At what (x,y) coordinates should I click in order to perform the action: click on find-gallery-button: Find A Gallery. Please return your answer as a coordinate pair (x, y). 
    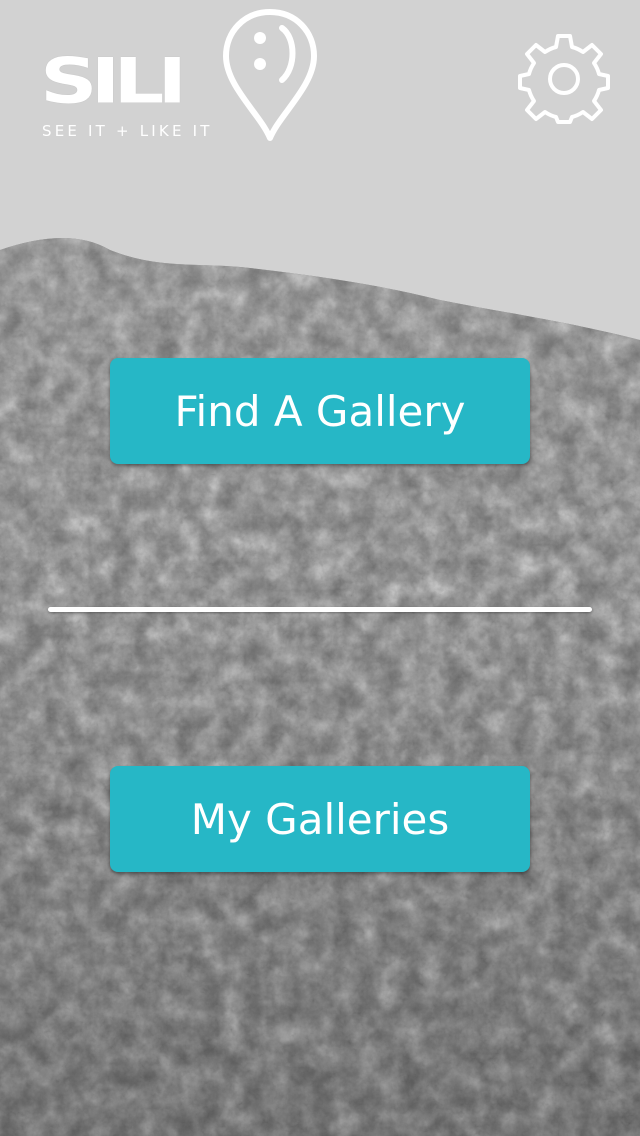
    Looking at the image, I should click on (320, 411).